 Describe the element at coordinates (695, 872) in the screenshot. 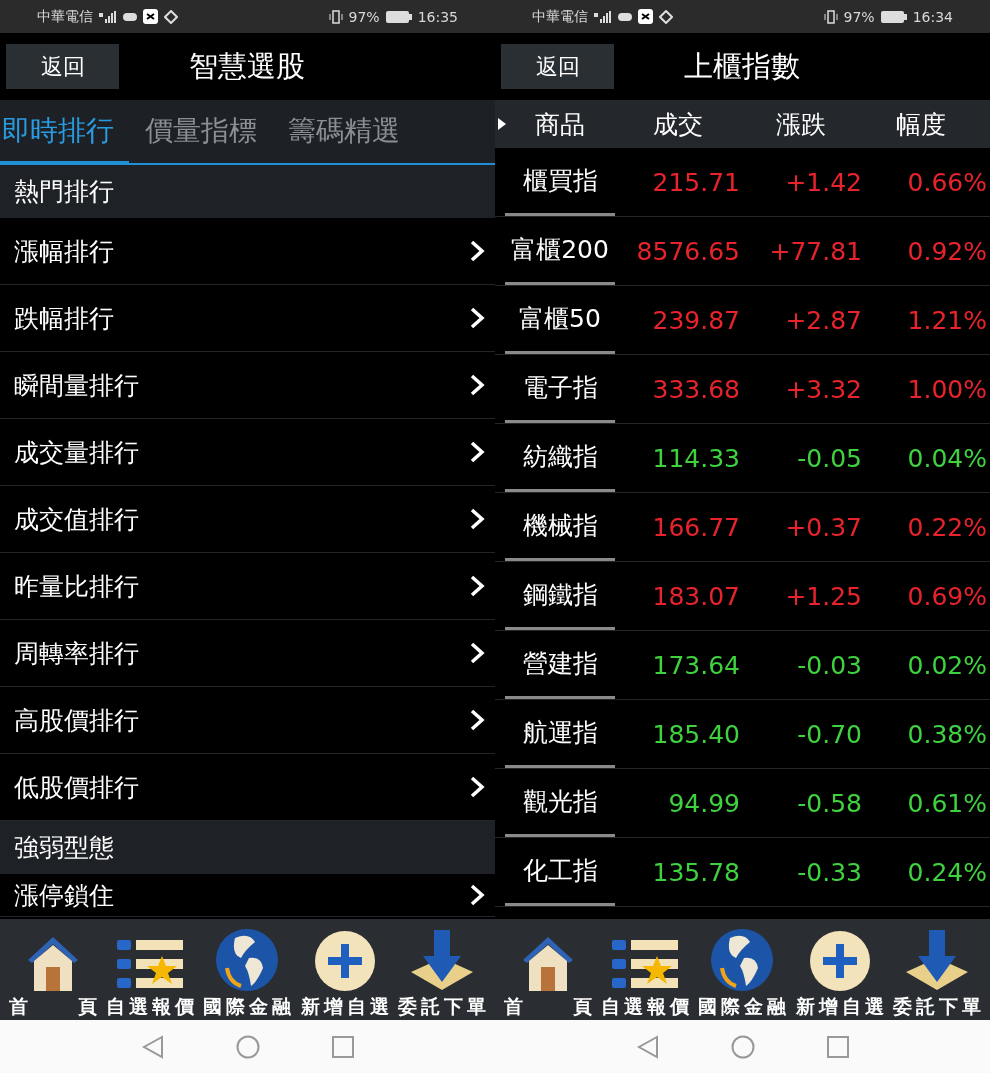

I see `price-value: 135.78` at that location.